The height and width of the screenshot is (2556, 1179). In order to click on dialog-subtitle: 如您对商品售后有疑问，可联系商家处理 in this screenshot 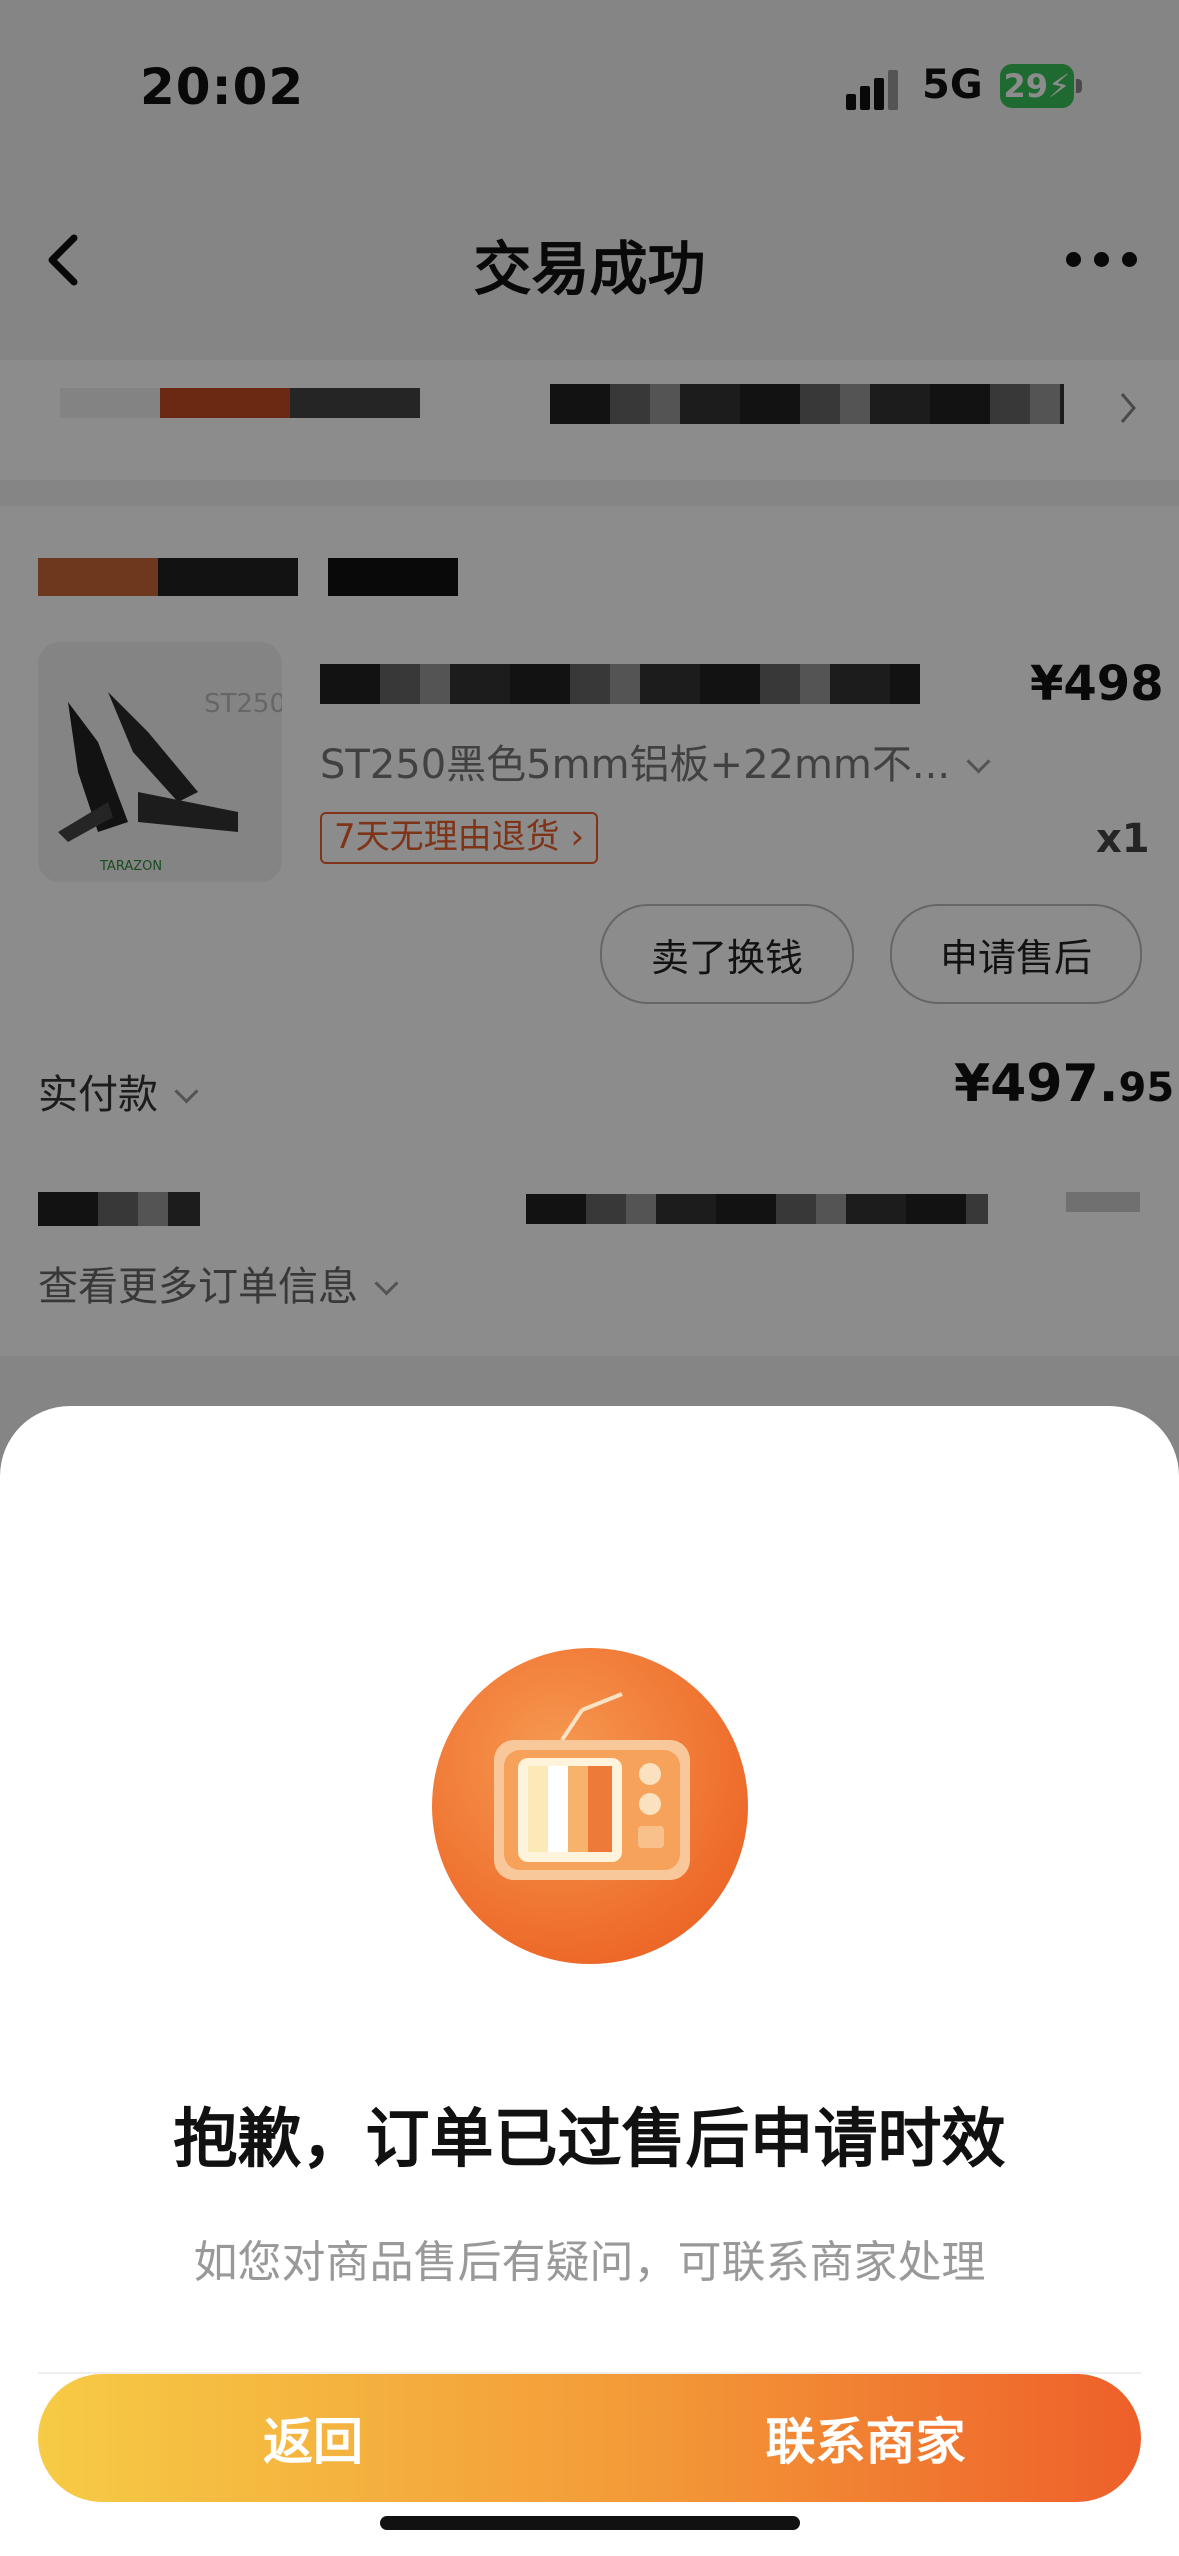, I will do `click(589, 2262)`.